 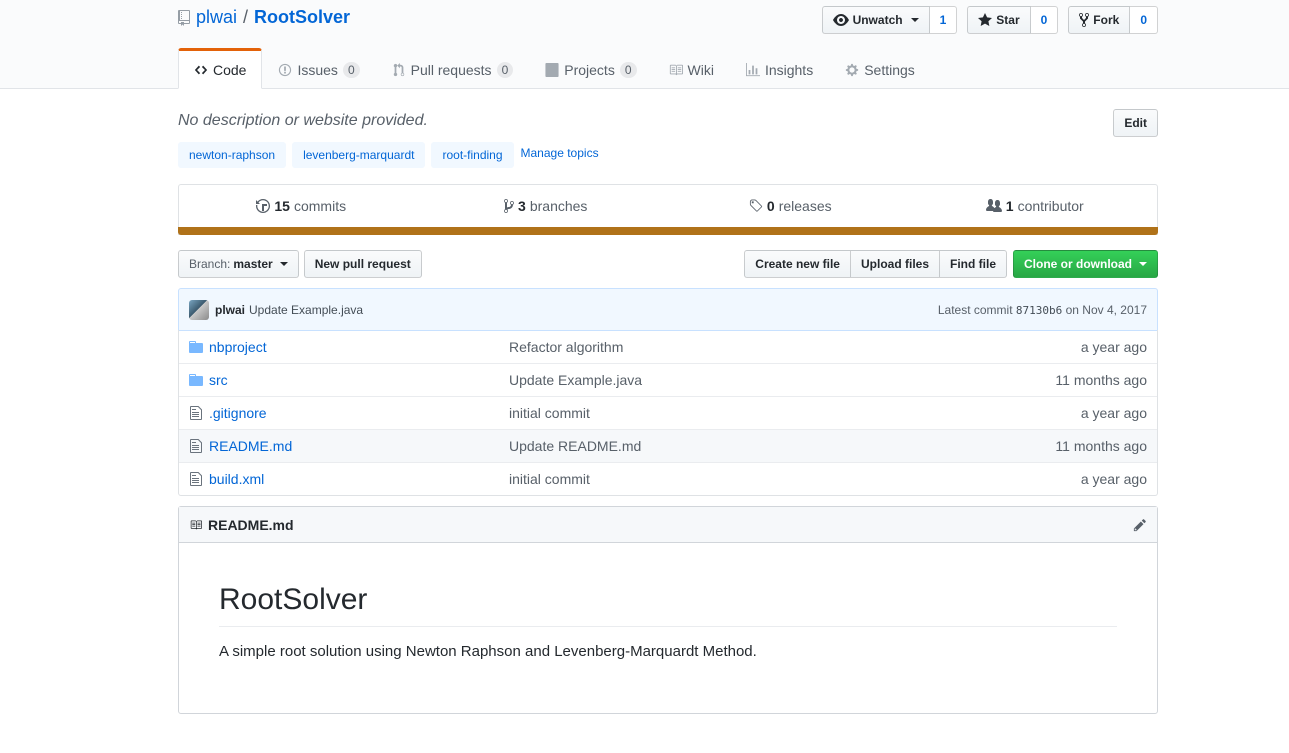 What do you see at coordinates (894, 264) in the screenshot?
I see `upload-files-button: Upload files` at bounding box center [894, 264].